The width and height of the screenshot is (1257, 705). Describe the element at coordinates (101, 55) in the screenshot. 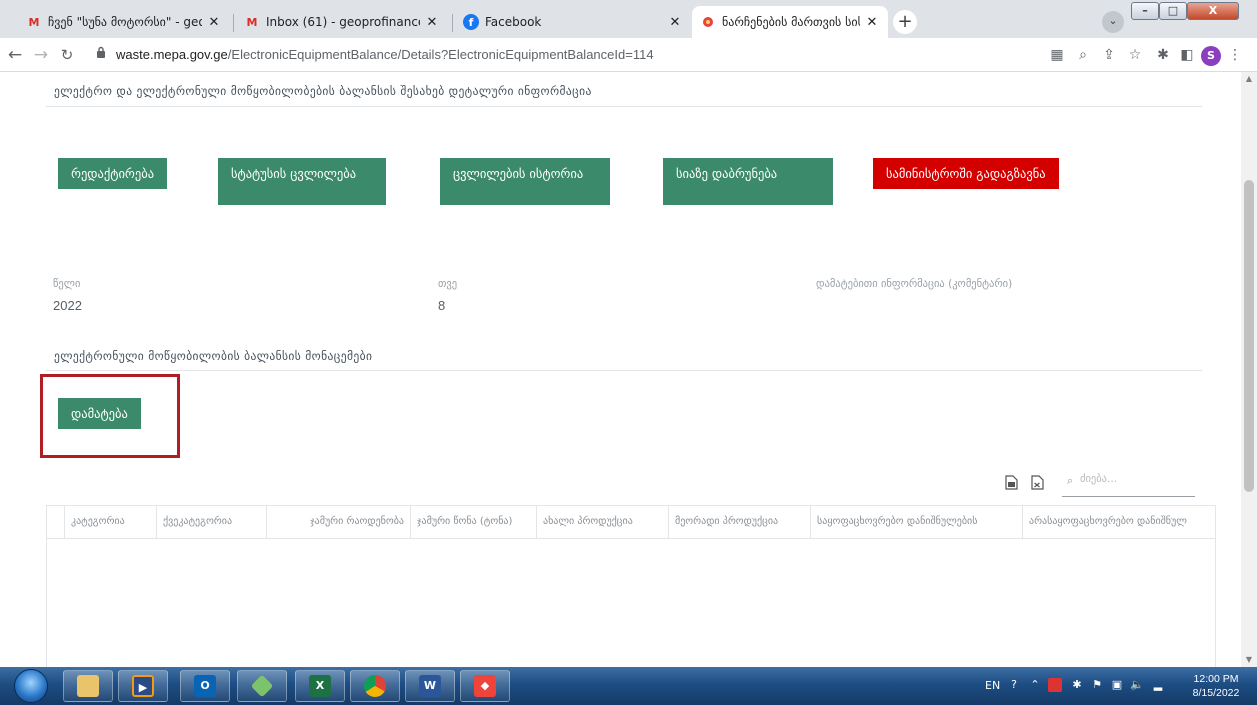

I see `lock-icon` at that location.